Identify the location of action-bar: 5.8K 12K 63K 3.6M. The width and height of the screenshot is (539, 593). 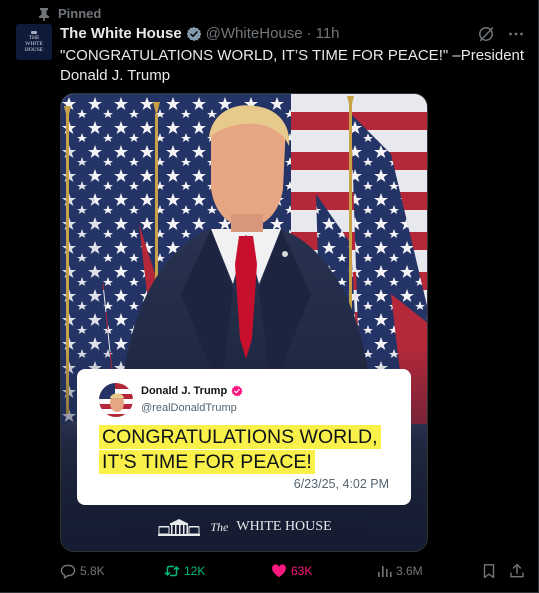
(295, 573).